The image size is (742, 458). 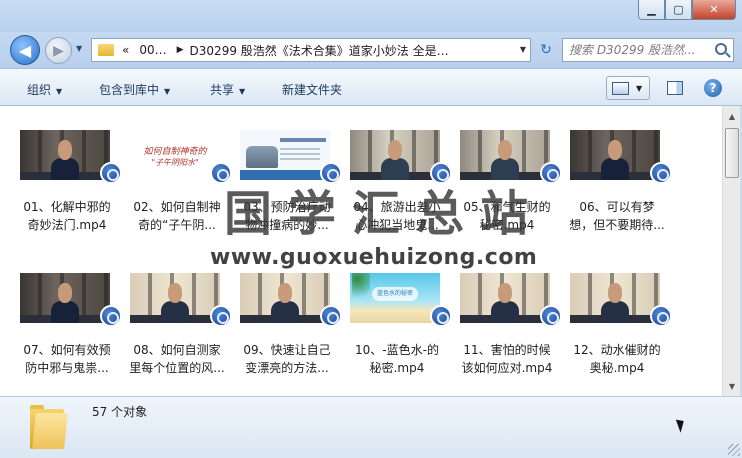 What do you see at coordinates (79, 48) in the screenshot?
I see `recent-pages-dropdown: ▼` at bounding box center [79, 48].